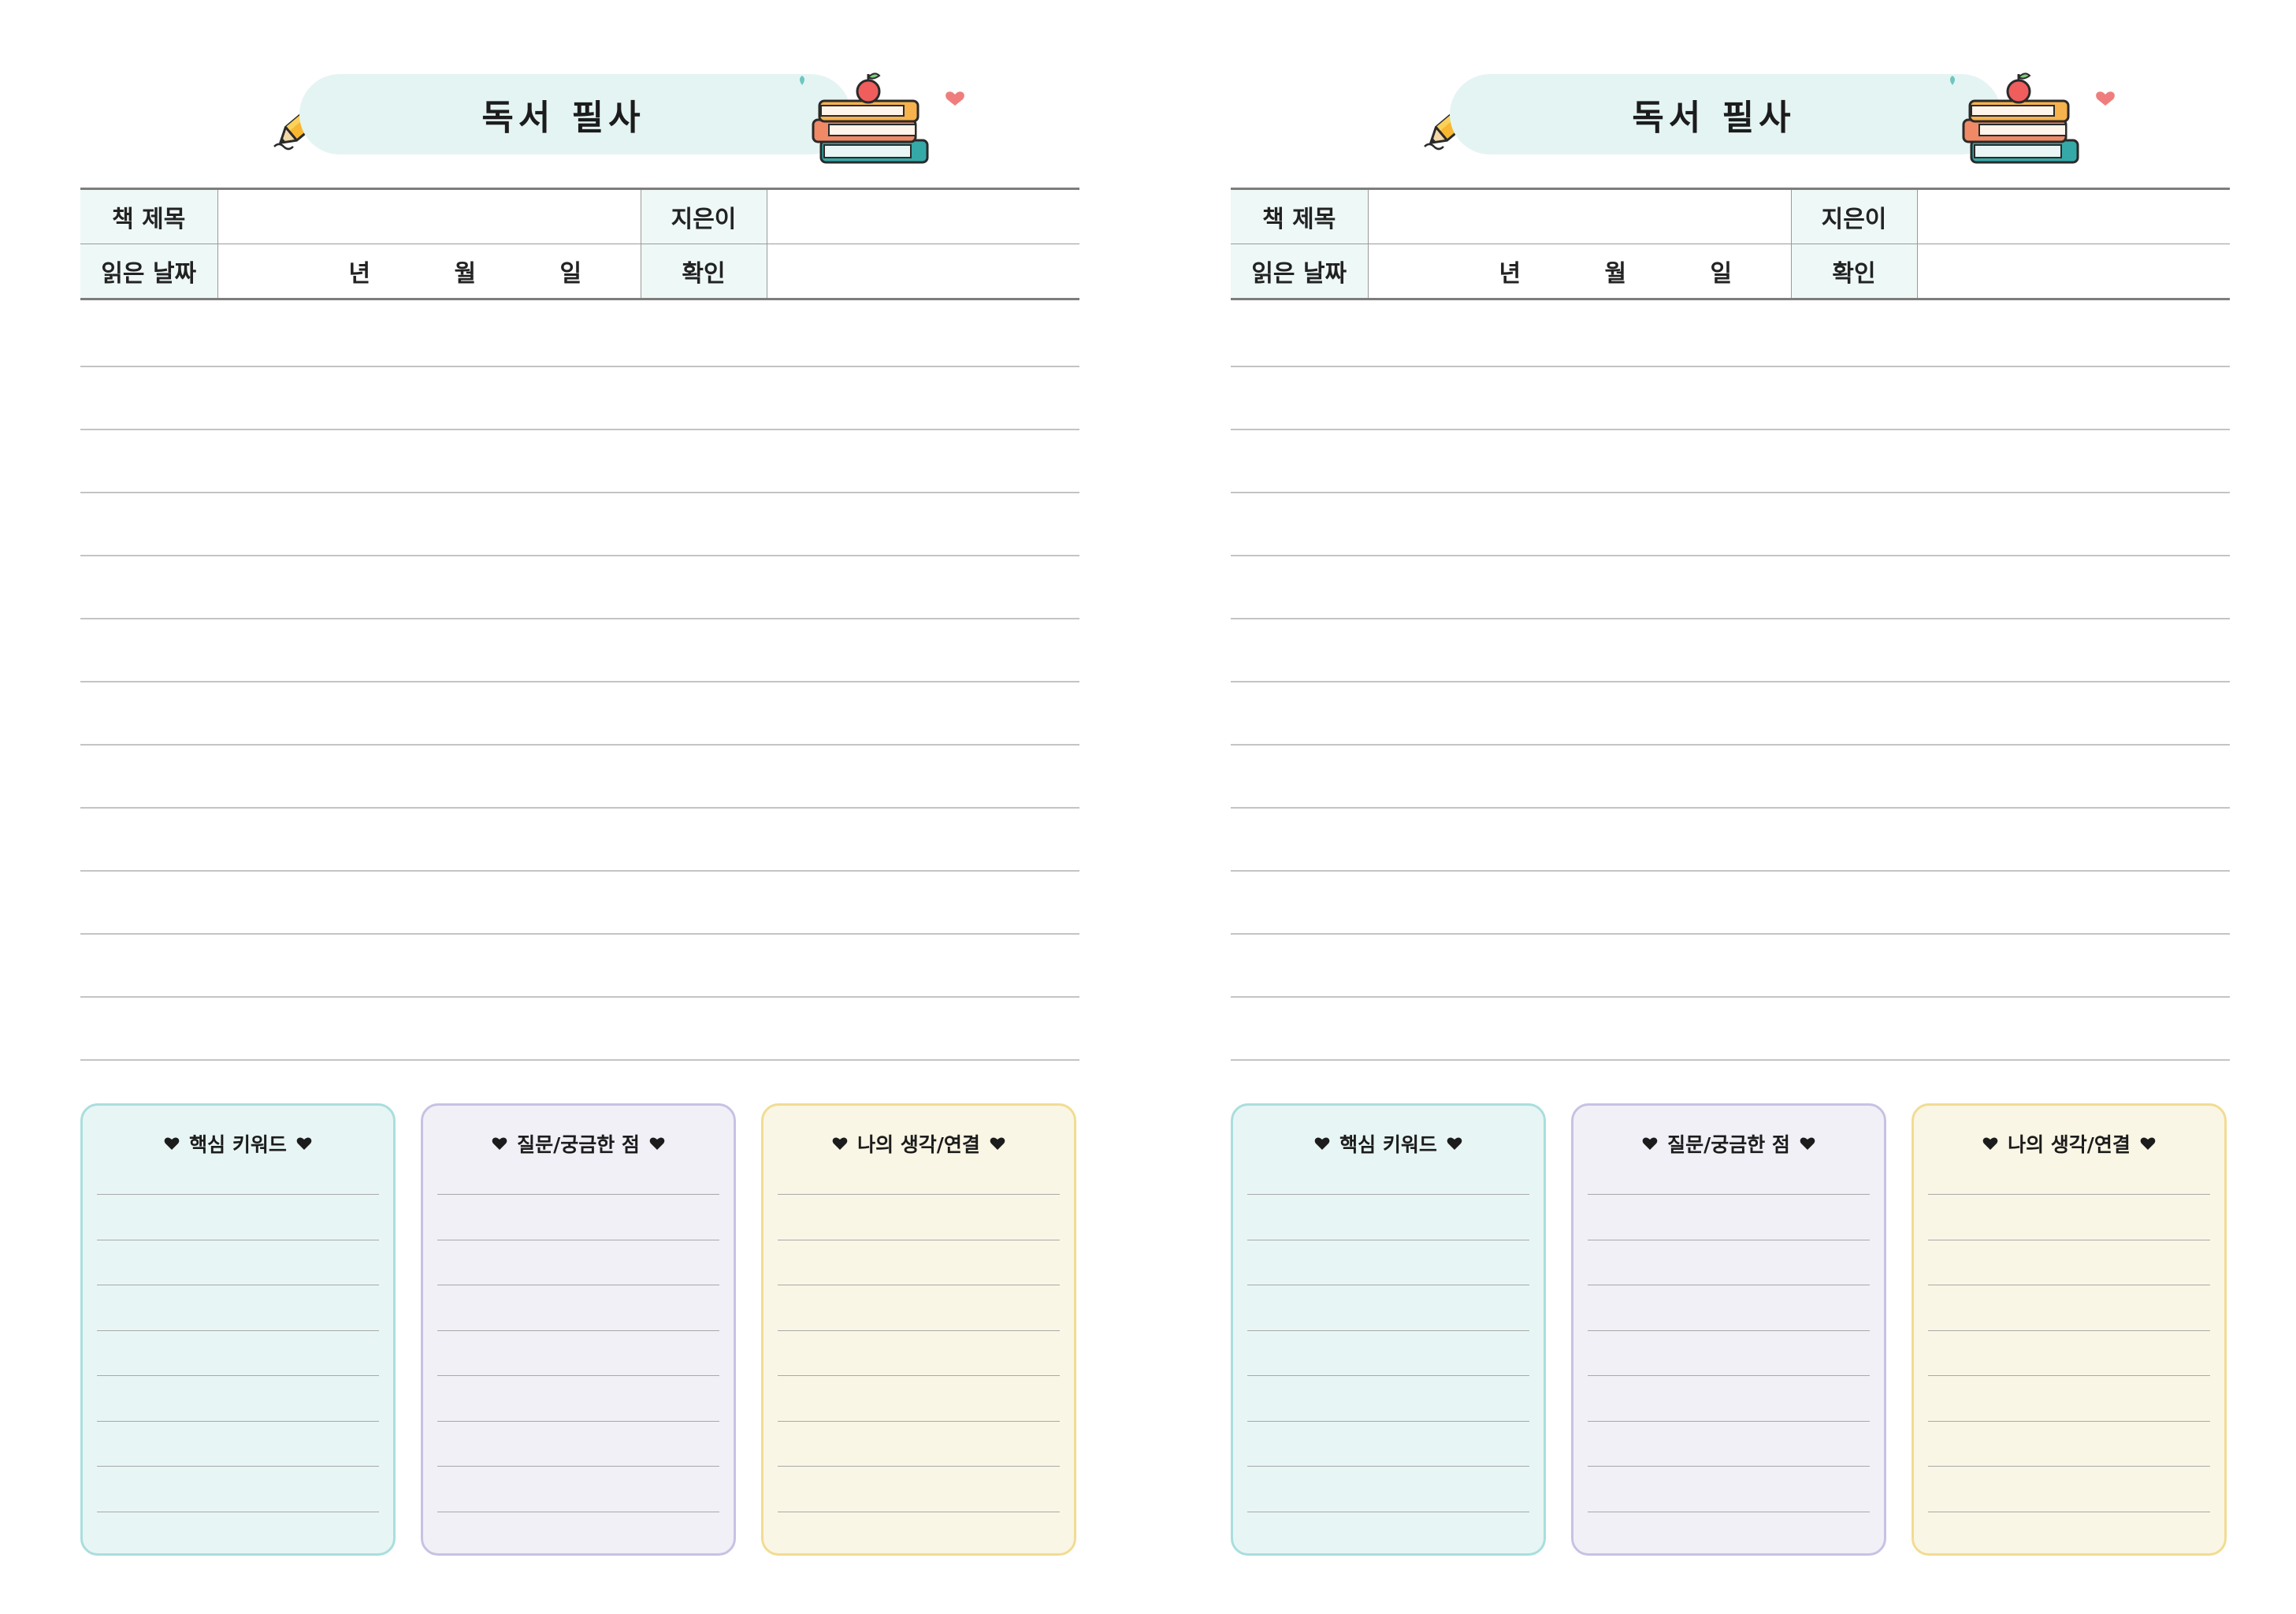  I want to click on date-label: 읽은 날짜, so click(148, 271).